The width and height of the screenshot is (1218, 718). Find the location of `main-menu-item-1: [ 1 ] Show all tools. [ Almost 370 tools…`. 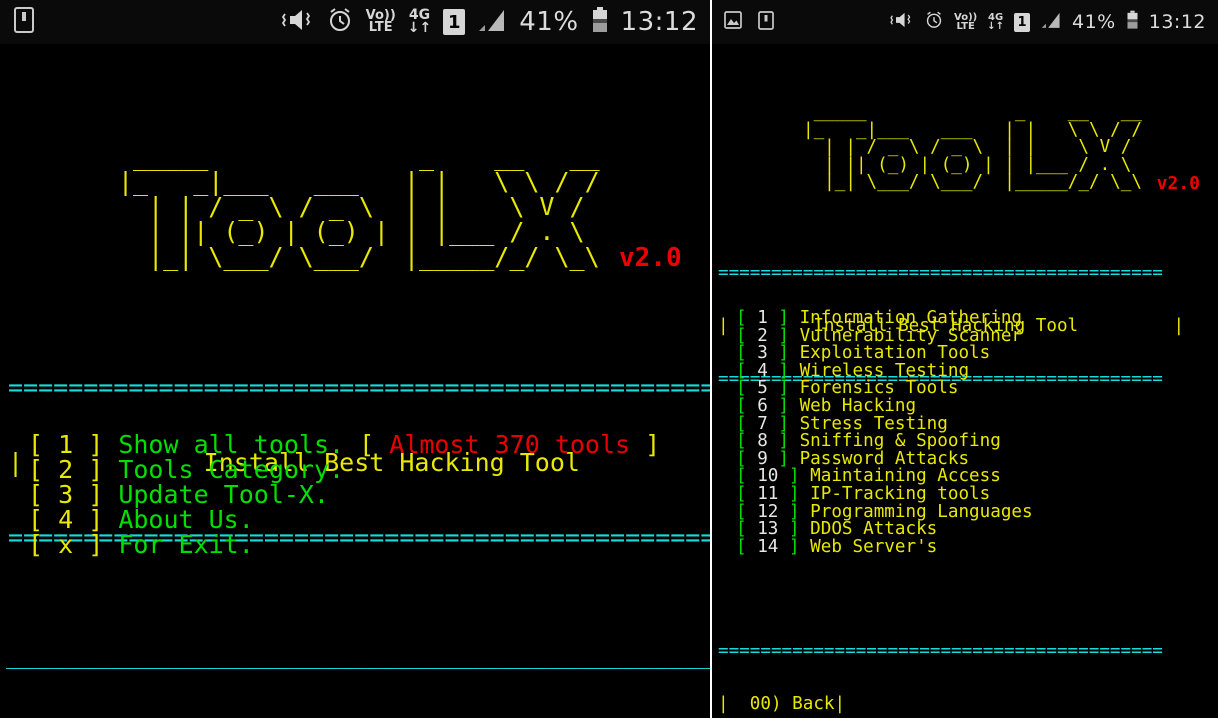

main-menu-item-1: [ 1 ] Show all tools. [ Almost 370 tools… is located at coordinates (344, 444).